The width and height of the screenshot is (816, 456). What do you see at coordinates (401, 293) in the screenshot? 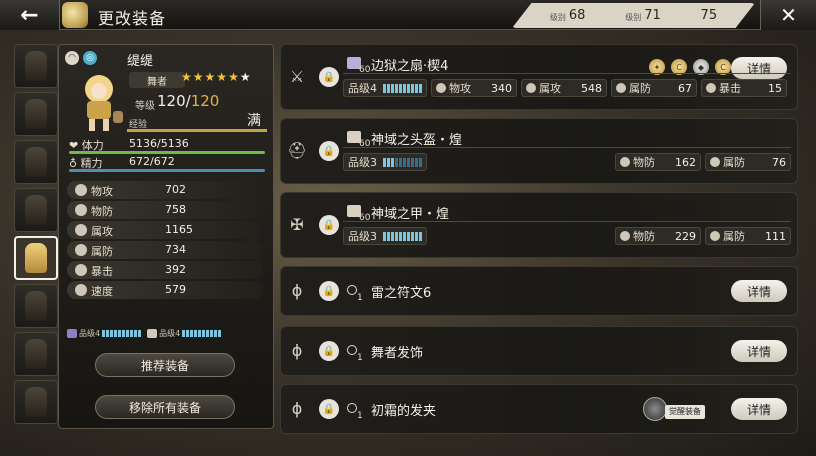
I see `item-name: 雷之符文6` at bounding box center [401, 293].